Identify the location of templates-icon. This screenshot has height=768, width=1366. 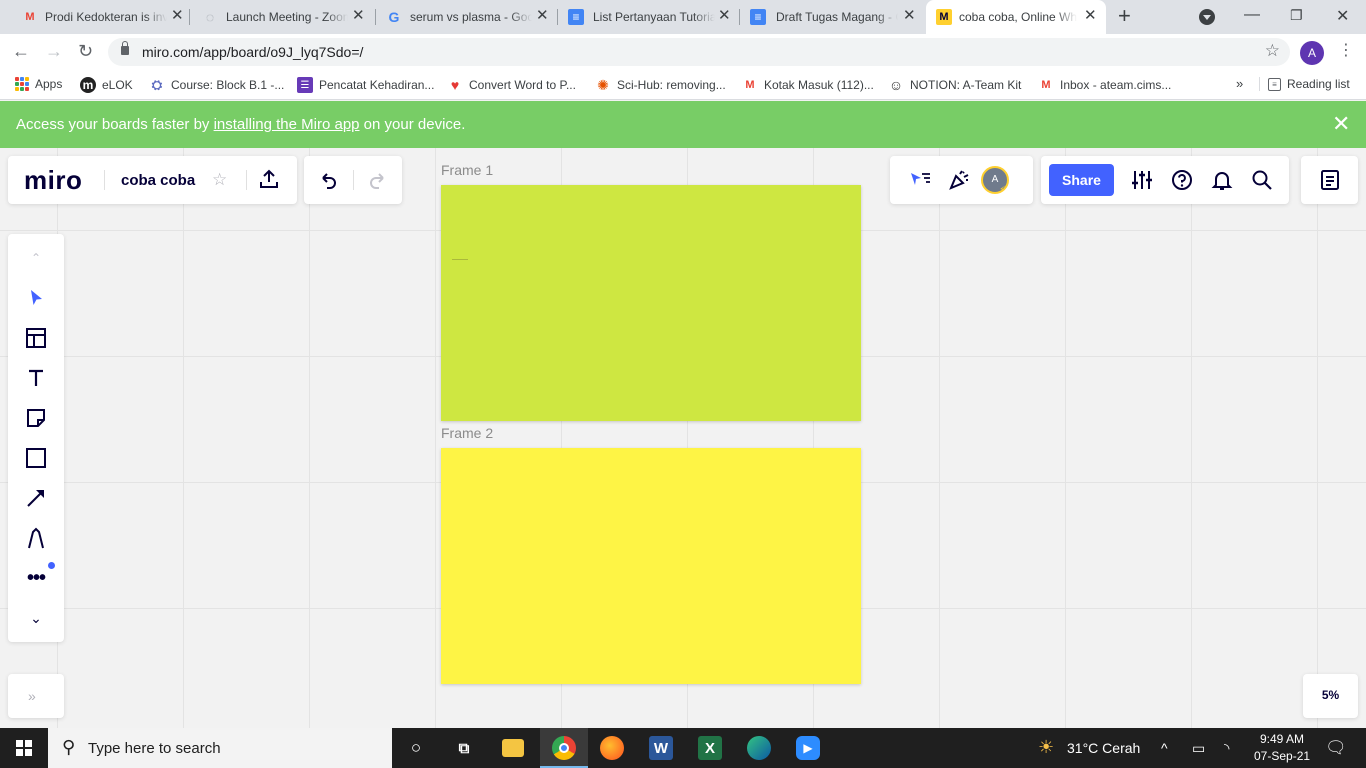
(36, 338).